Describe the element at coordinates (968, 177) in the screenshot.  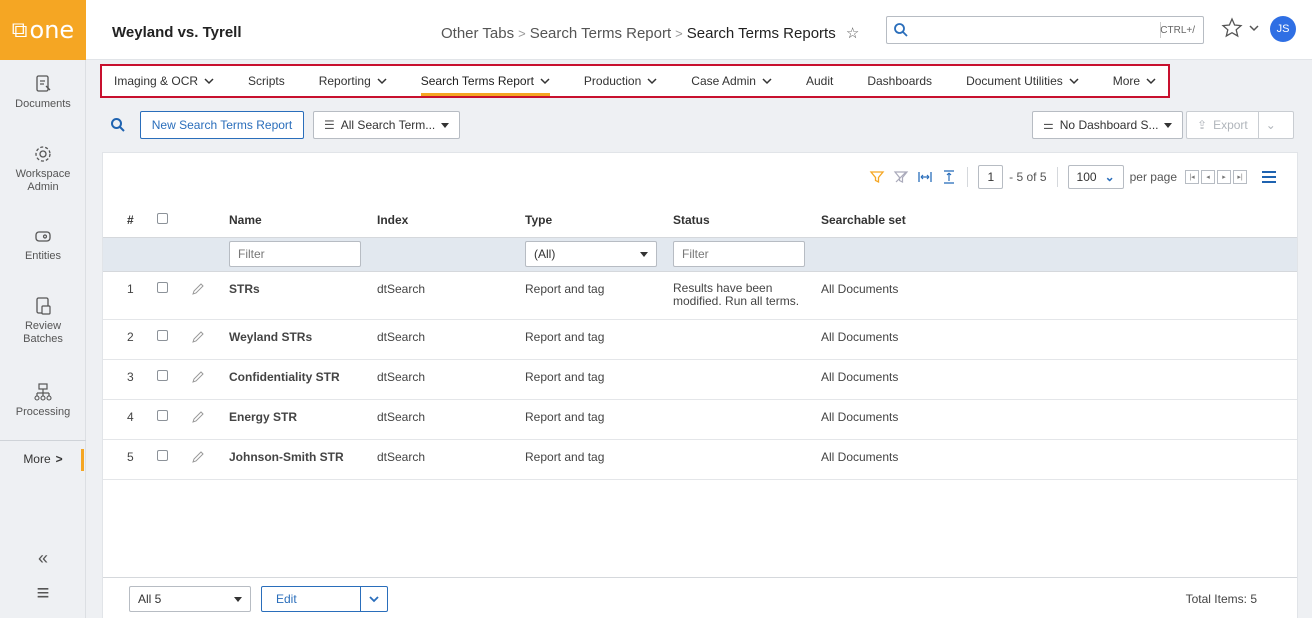
I see `pager-divider` at that location.